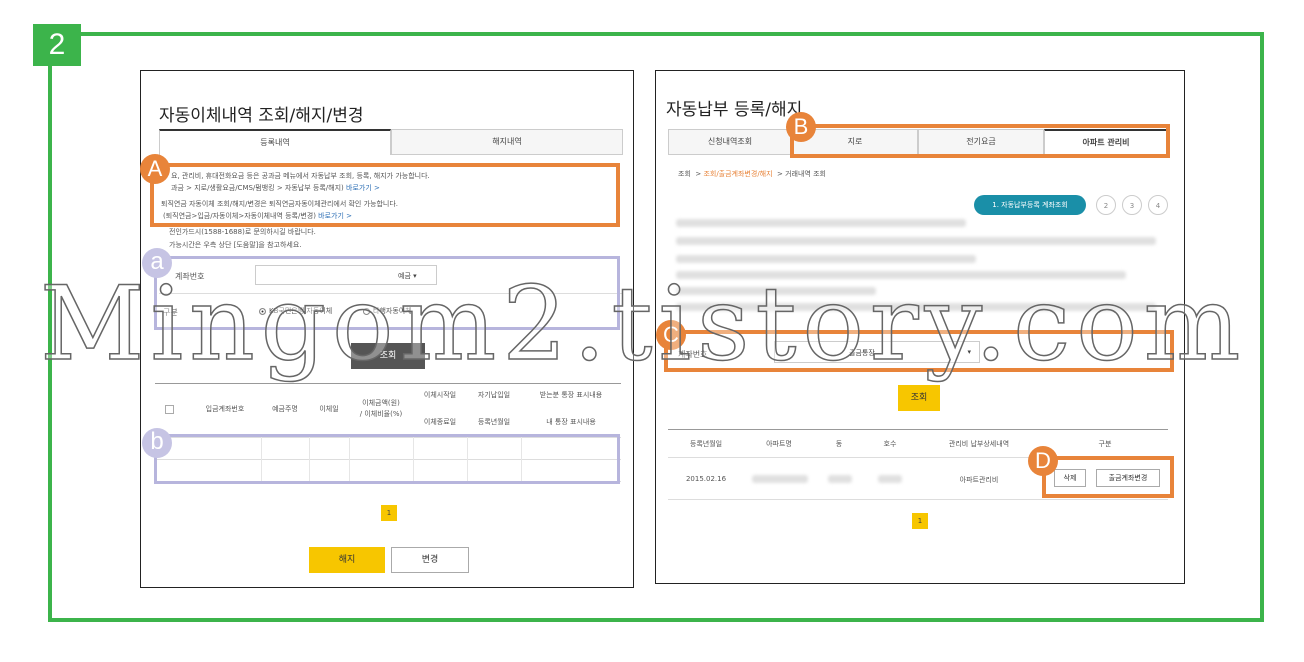  What do you see at coordinates (1043, 461) in the screenshot?
I see `marker-d: D` at bounding box center [1043, 461].